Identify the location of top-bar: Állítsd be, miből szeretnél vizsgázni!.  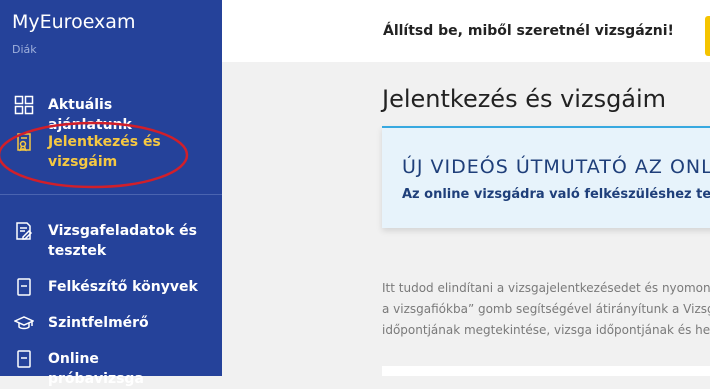
(466, 31).